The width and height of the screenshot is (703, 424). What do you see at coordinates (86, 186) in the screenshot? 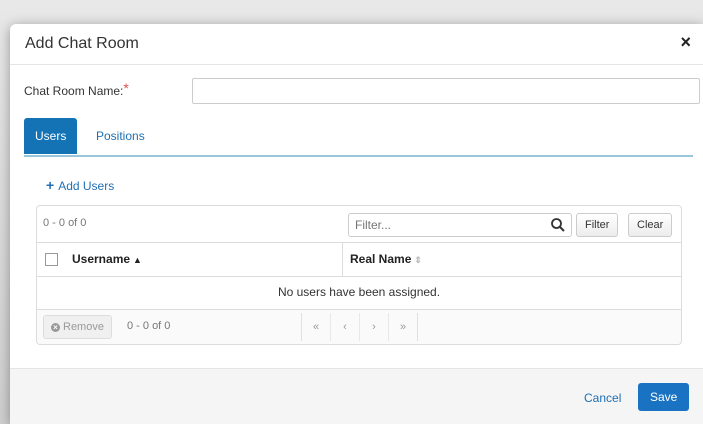
I see `add-users-label: Add Users` at bounding box center [86, 186].